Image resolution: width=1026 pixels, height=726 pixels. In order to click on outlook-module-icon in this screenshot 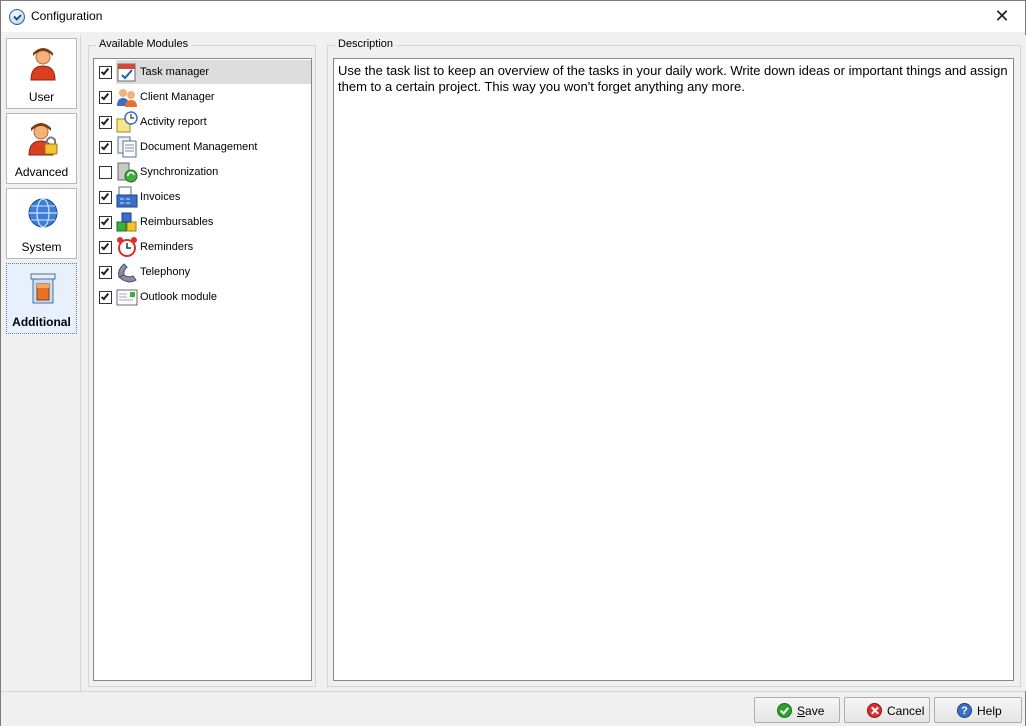, I will do `click(127, 297)`.